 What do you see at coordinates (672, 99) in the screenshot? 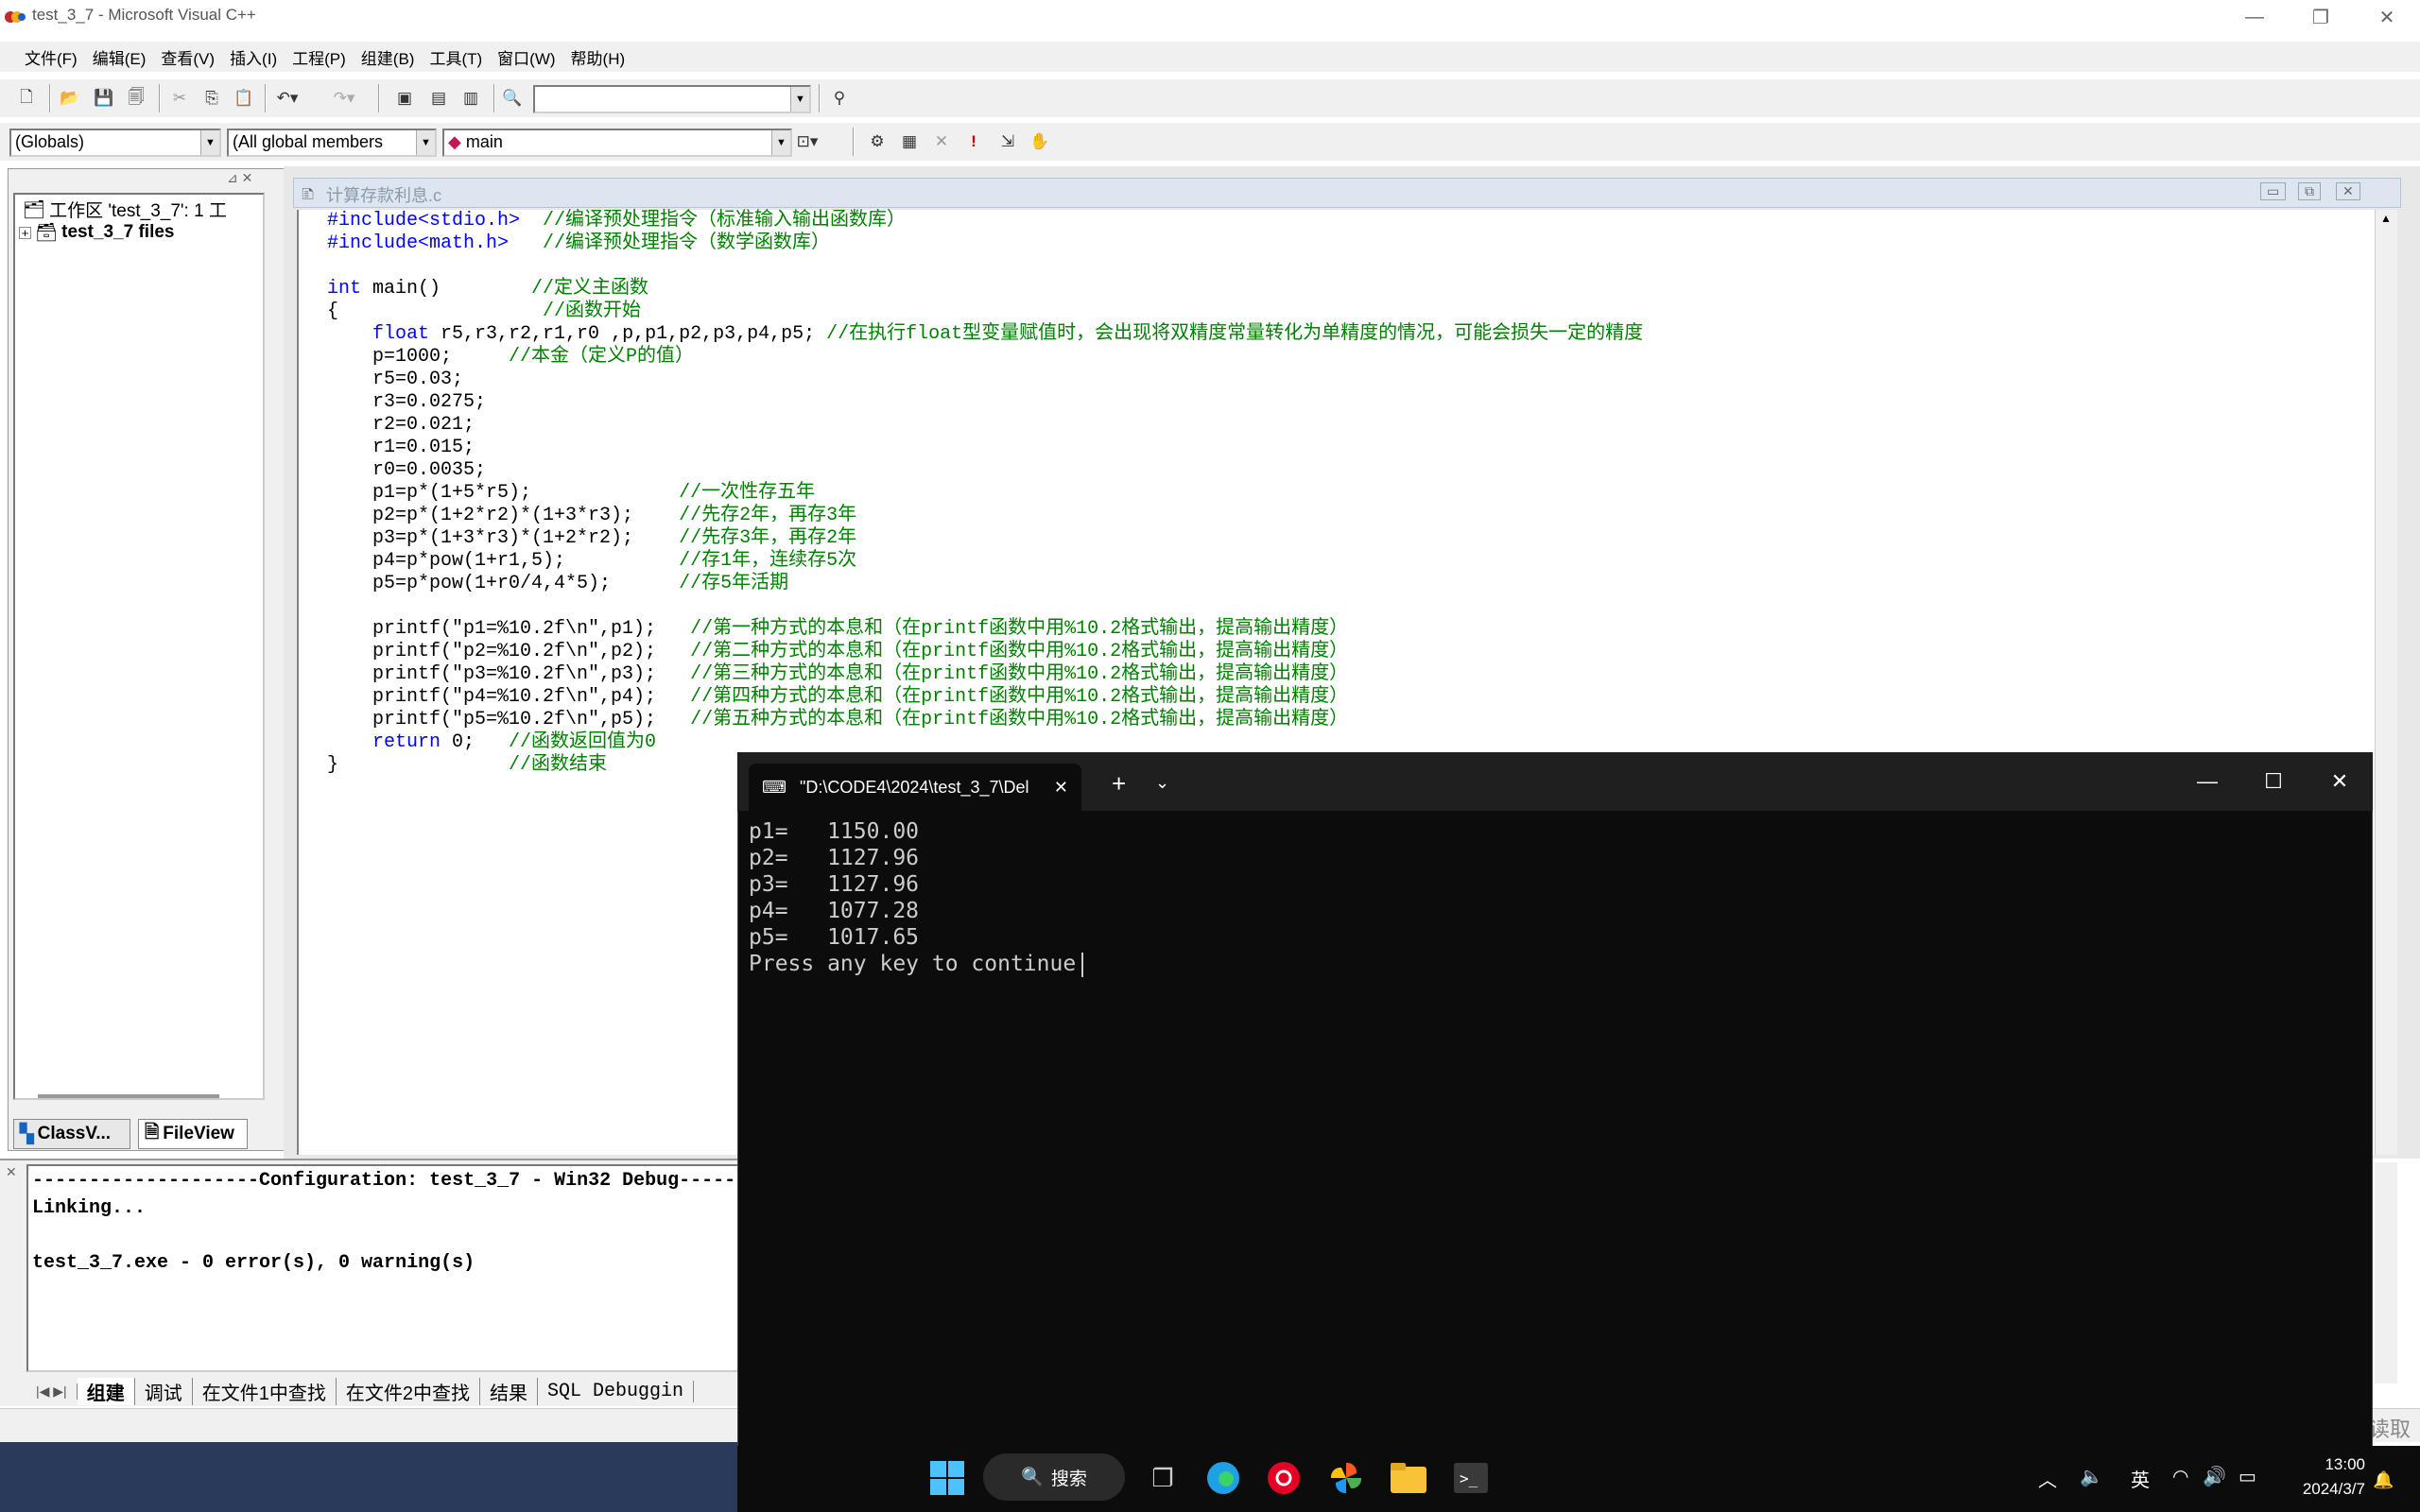
I see `find-combo: ▼` at bounding box center [672, 99].